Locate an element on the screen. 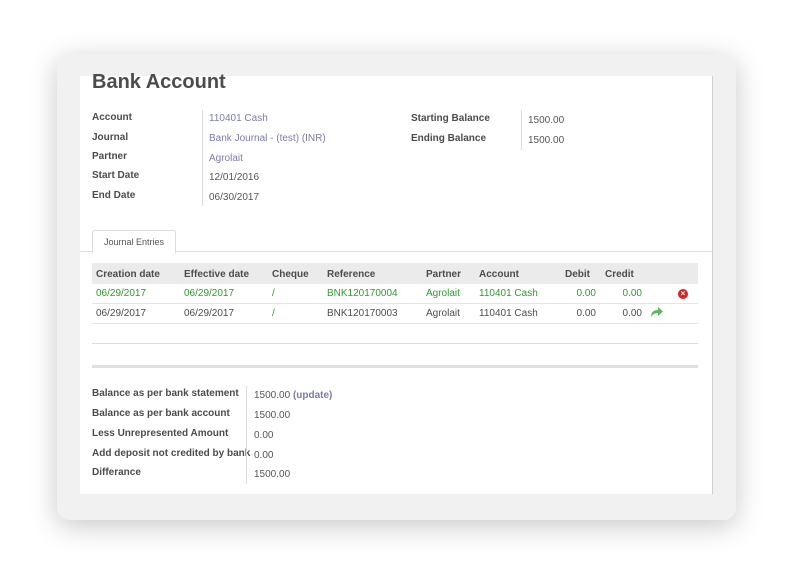 Image resolution: width=794 pixels, height=580 pixels. col-credit: Credit is located at coordinates (619, 274).